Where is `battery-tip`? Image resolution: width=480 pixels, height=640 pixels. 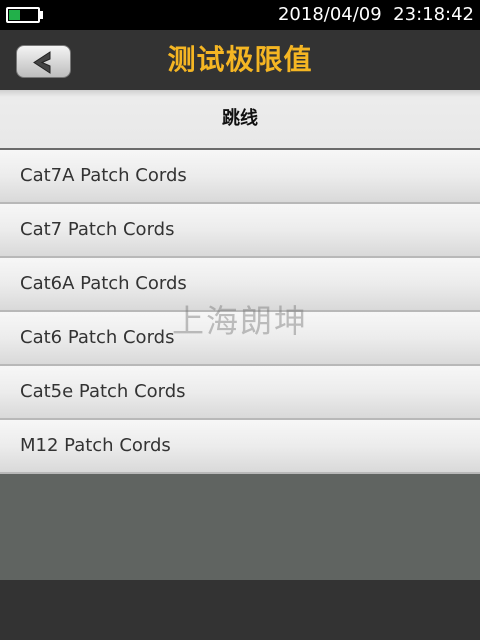
battery-tip is located at coordinates (41, 15).